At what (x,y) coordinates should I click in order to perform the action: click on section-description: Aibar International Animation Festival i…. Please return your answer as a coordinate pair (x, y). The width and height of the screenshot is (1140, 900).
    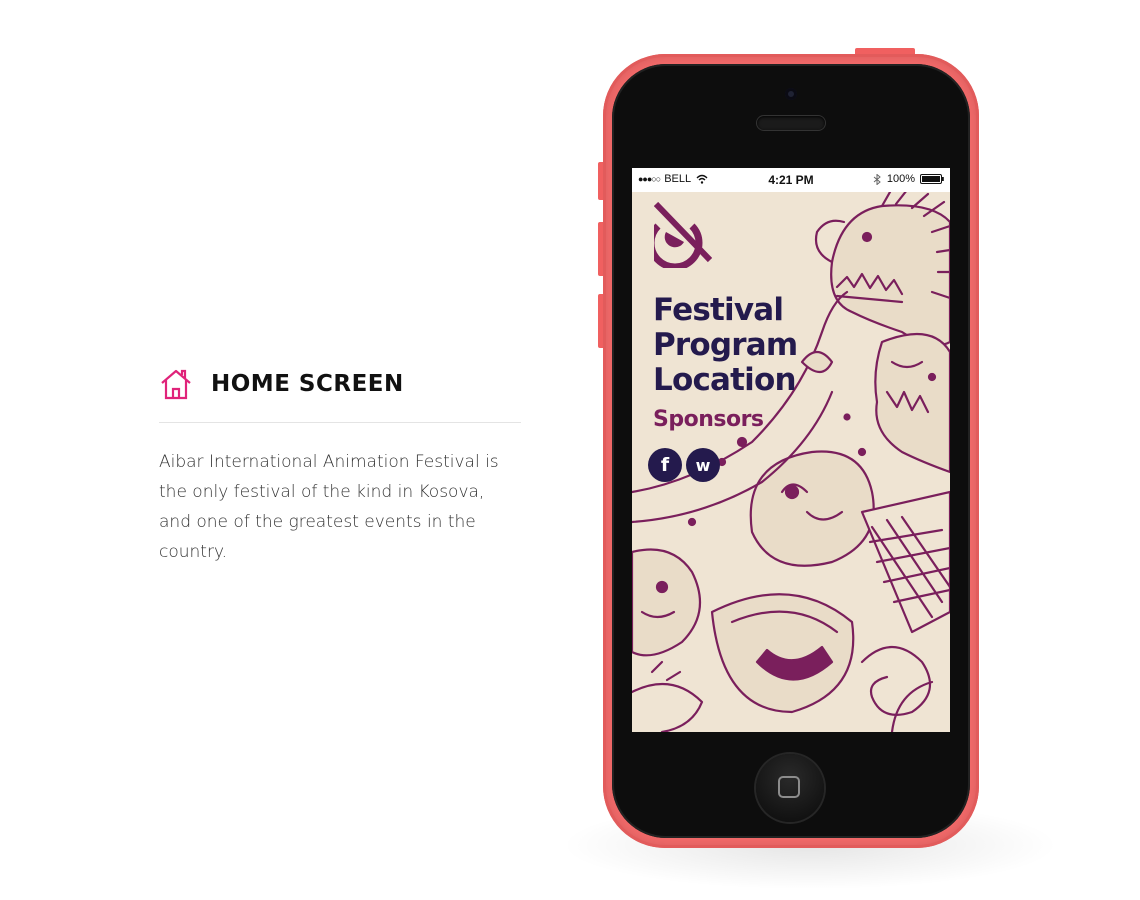
    Looking at the image, I should click on (329, 507).